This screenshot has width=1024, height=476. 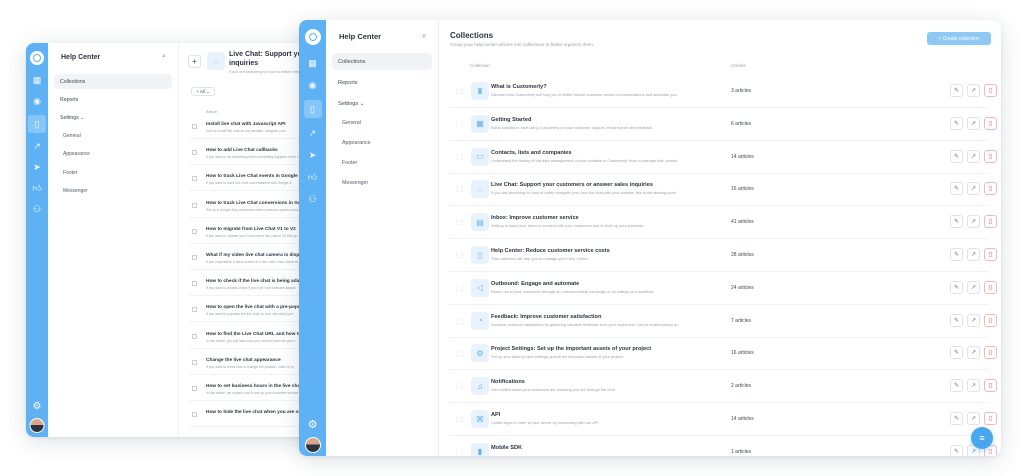 What do you see at coordinates (506, 448) in the screenshot?
I see `collection-title: Mobile SDK` at bounding box center [506, 448].